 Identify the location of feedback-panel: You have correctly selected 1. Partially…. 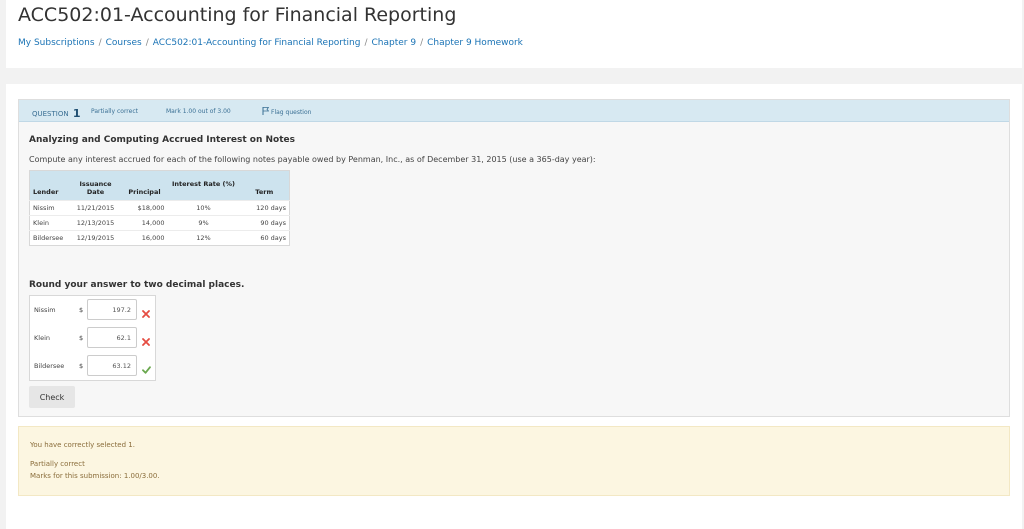
(514, 461).